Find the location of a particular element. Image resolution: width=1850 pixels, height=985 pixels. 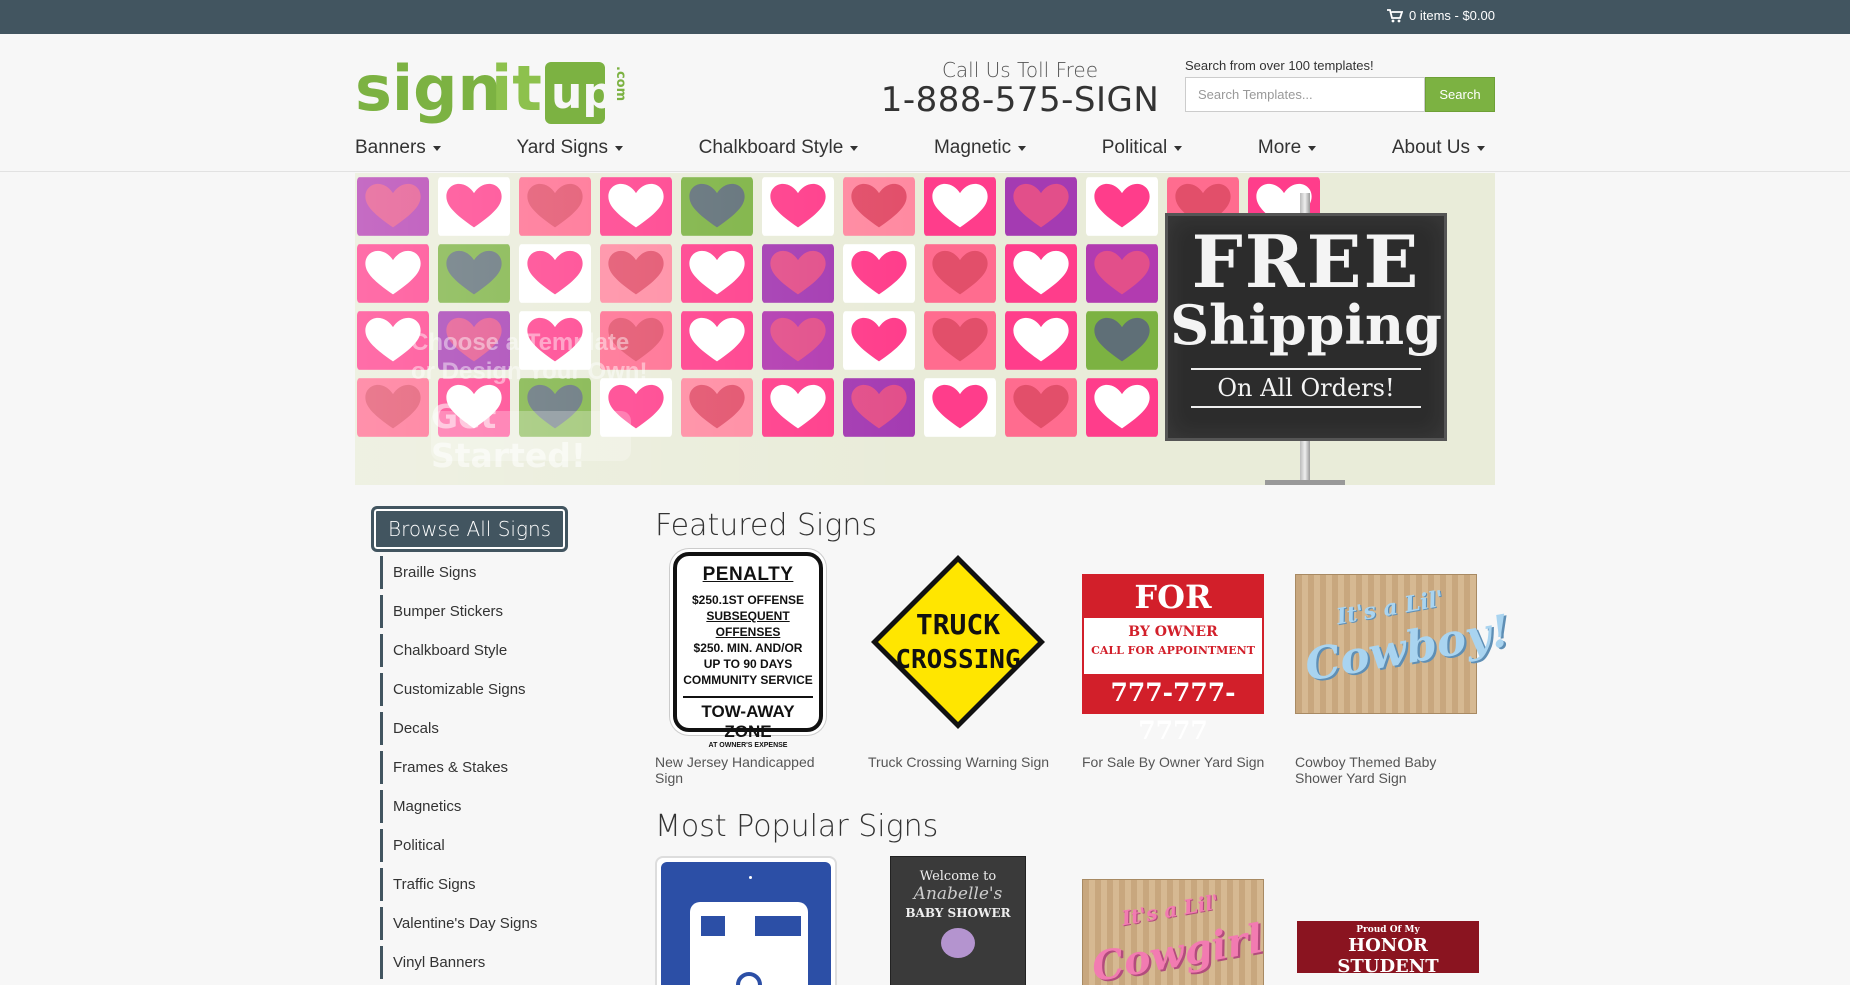

category-item: Magnetics is located at coordinates (480, 806).